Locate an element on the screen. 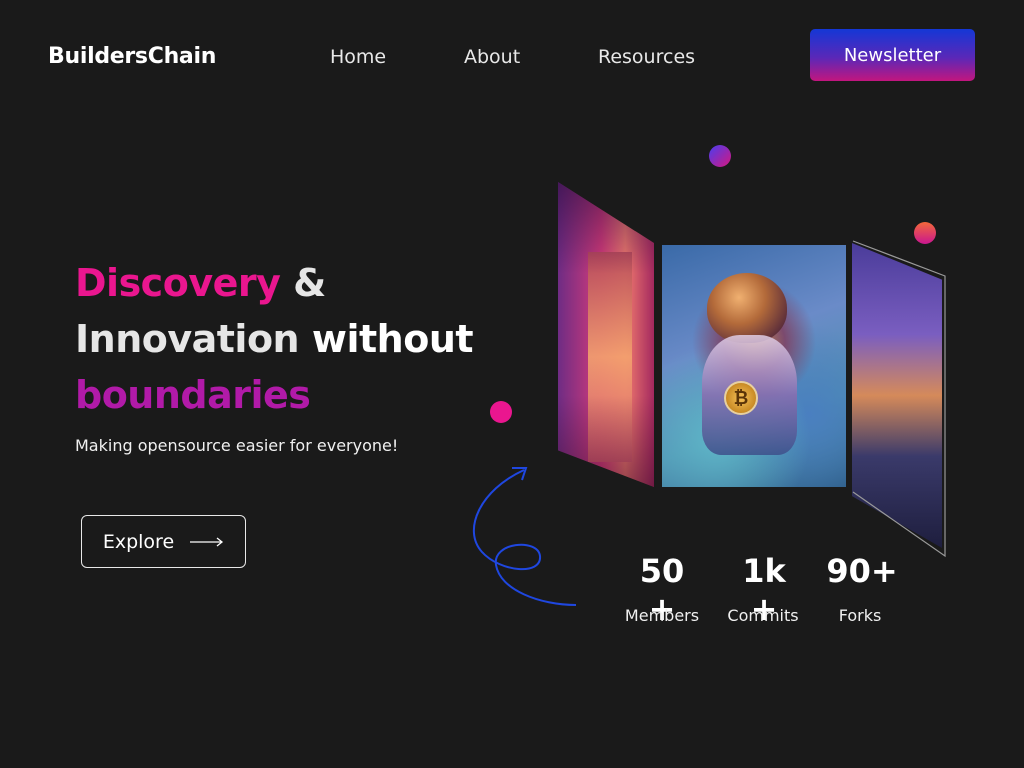 The width and height of the screenshot is (1024, 768). hero-word-discovery: Discovery is located at coordinates (178, 283).